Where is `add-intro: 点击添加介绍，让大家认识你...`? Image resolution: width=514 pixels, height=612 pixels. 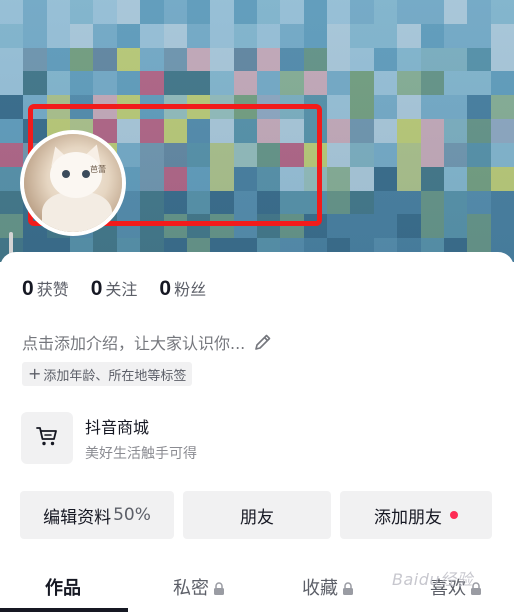 add-intro: 点击添加介绍，让大家认识你... is located at coordinates (147, 342).